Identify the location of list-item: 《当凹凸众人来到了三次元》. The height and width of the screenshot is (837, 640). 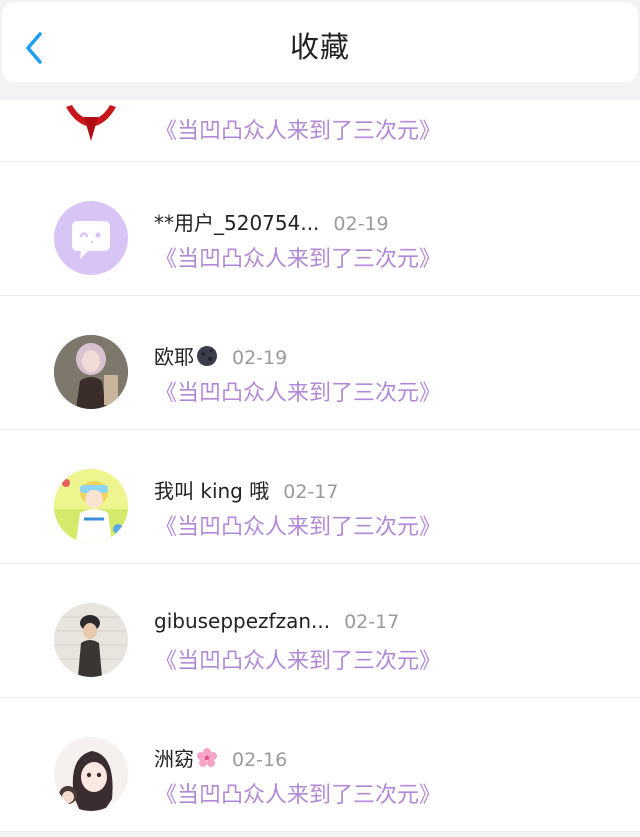
(320, 131).